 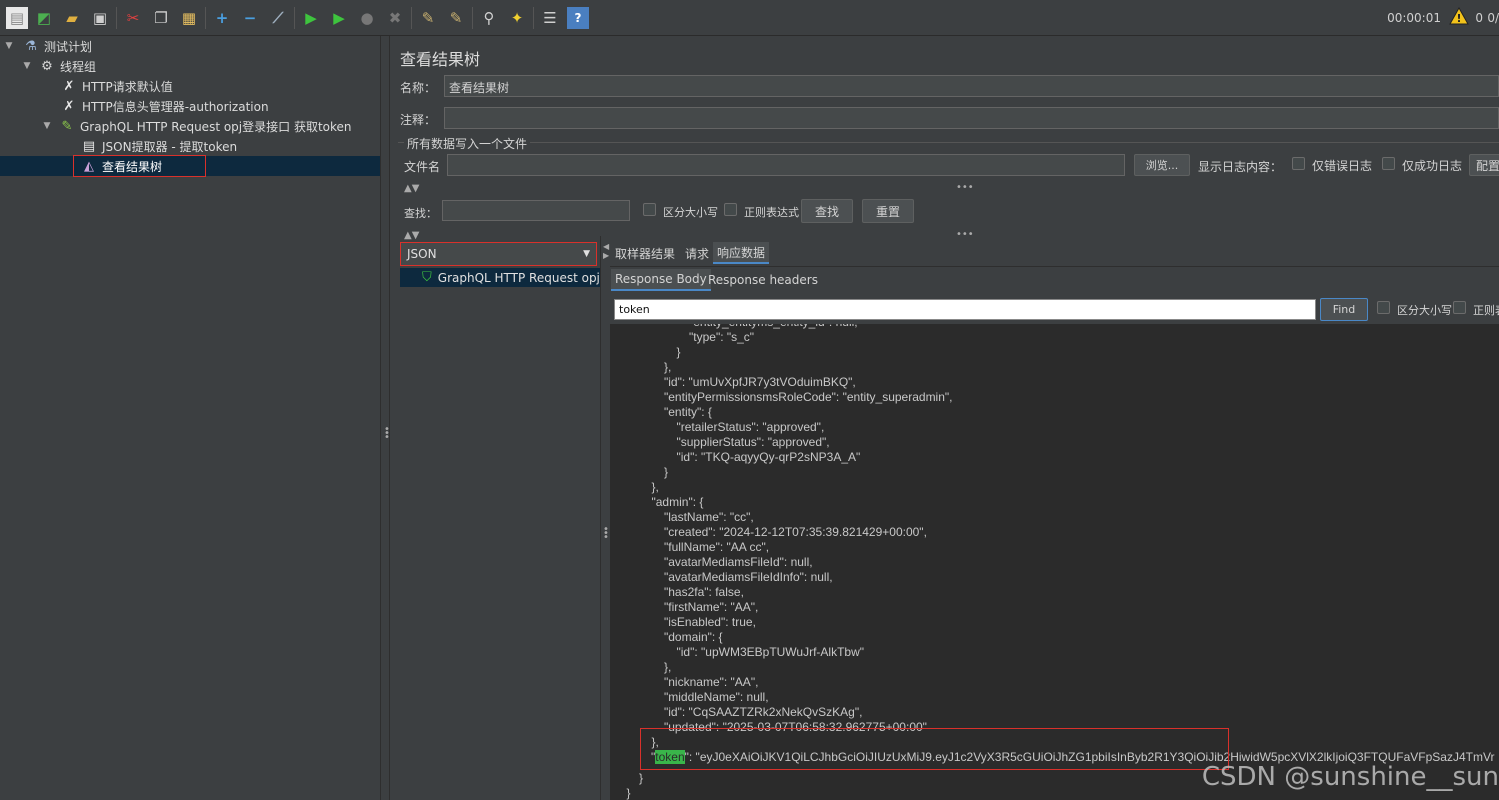 What do you see at coordinates (550, 18) in the screenshot?
I see `function-helper-icon: ☰` at bounding box center [550, 18].